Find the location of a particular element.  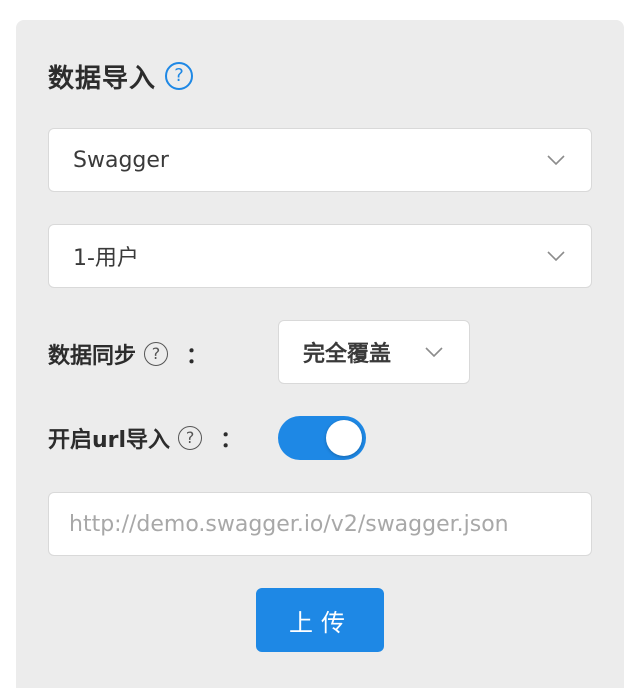

toggle-knob is located at coordinates (344, 438).